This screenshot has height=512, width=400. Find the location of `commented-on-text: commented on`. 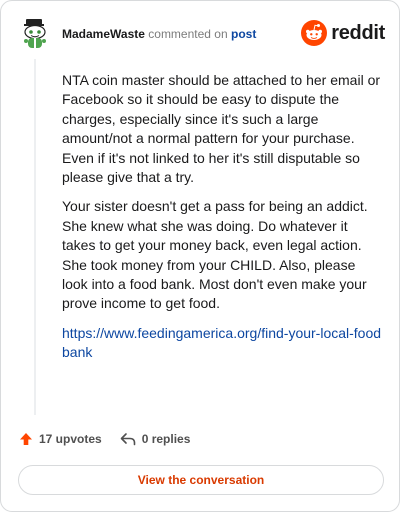

commented-on-text: commented on is located at coordinates (188, 34).